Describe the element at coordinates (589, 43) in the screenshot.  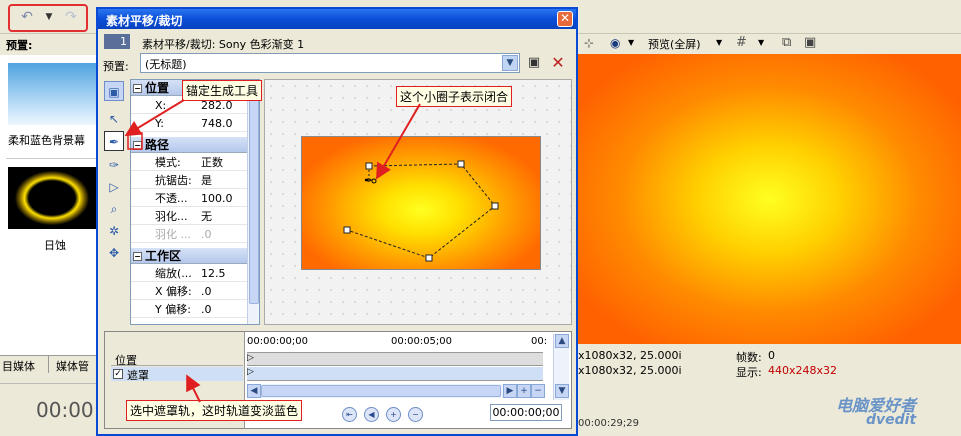
I see `split-screen-icon: ⊹` at that location.